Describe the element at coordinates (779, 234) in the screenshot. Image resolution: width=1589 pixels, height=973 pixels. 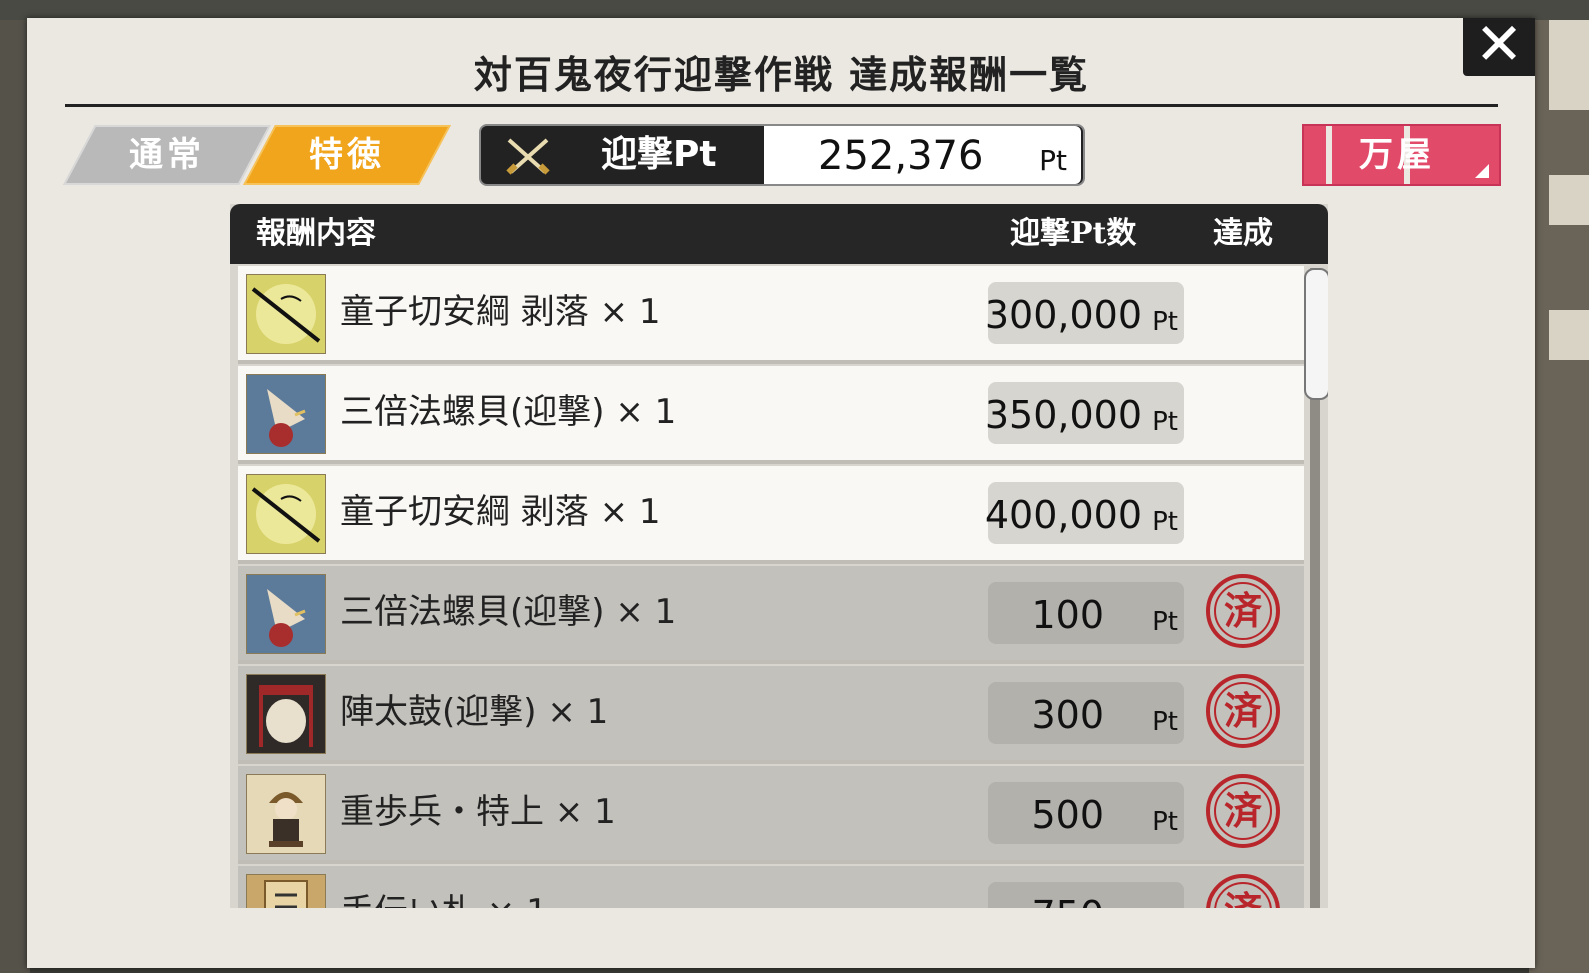
I see `table-header: 報酬内容 迎撃Pt数 達成` at that location.